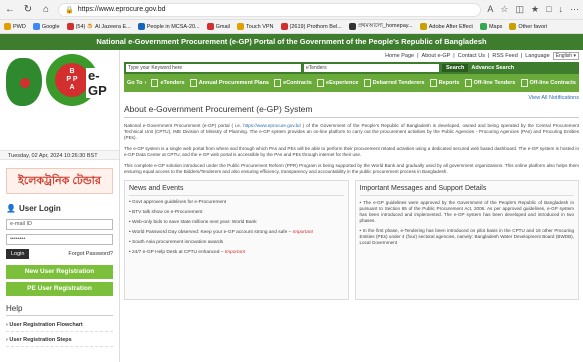 The image size is (583, 362). Describe the element at coordinates (59, 224) in the screenshot. I see `email-field: e-mail ID` at that location.